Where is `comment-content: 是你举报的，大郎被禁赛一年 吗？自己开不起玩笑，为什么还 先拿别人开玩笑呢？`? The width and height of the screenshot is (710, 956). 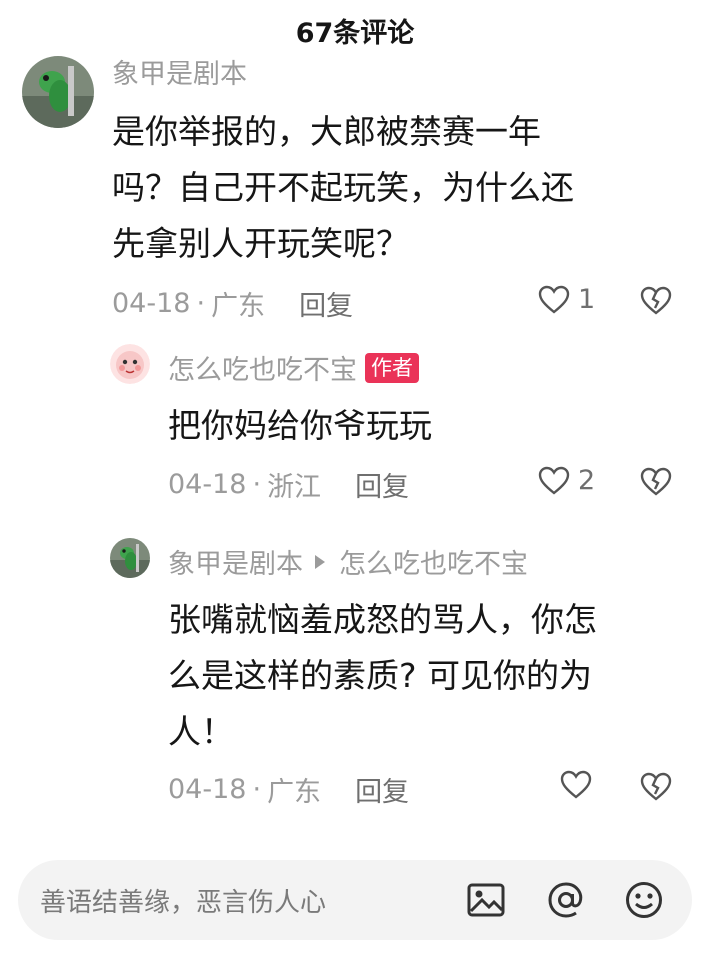 comment-content: 是你举报的，大郎被禁赛一年 吗？自己开不起玩笑，为什么还 先拿别人开玩笑呢？ is located at coordinates (343, 188).